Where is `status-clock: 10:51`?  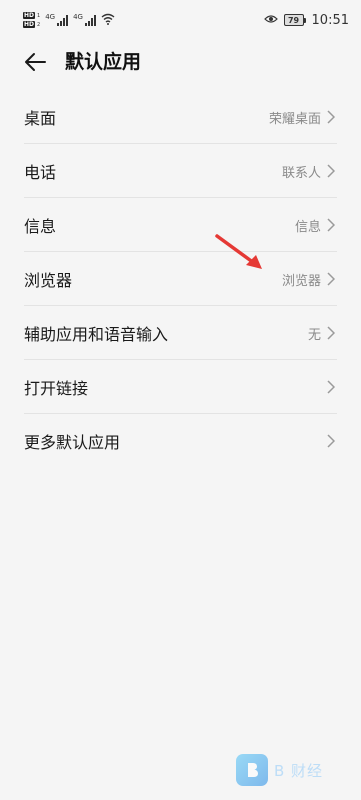
status-clock: 10:51 is located at coordinates (330, 20).